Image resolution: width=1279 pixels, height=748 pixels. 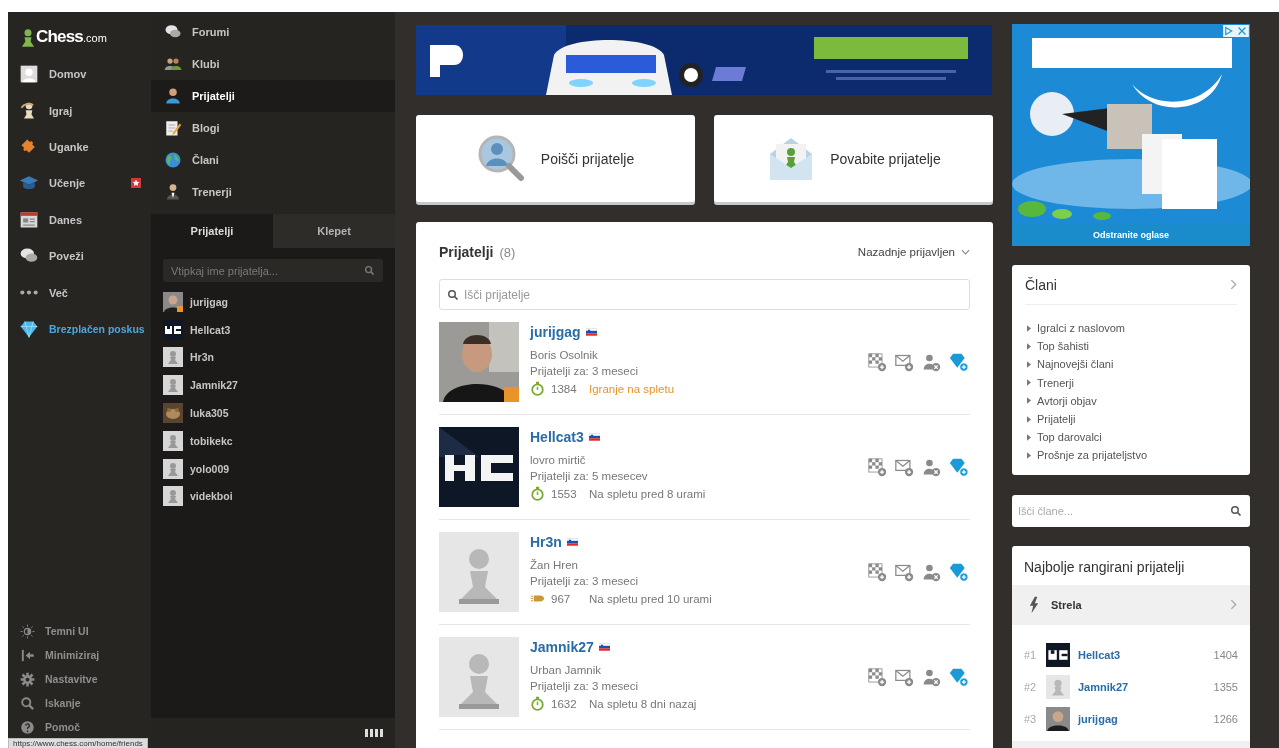 I want to click on friend-list-item: Hr3n, so click(x=273, y=357).